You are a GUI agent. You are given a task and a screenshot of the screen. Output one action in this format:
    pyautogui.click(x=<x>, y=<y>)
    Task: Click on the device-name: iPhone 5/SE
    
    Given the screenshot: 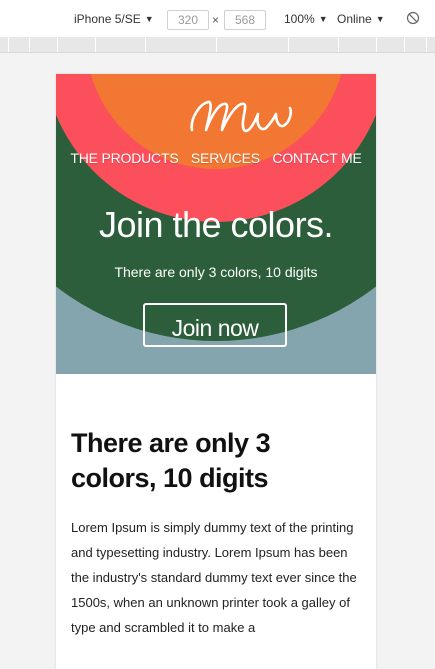 What is the action you would take?
    pyautogui.click(x=107, y=19)
    